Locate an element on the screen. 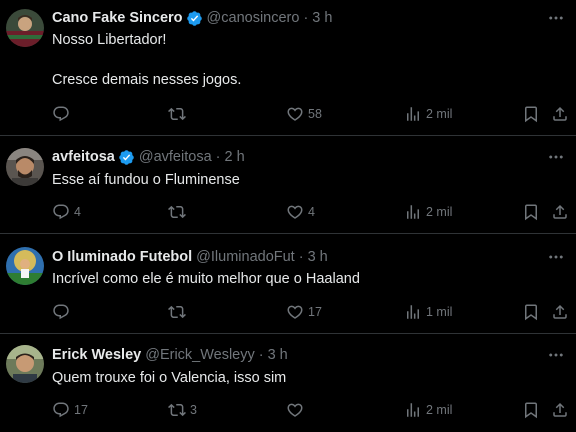  author-handle: @avfeitosa is located at coordinates (175, 157).